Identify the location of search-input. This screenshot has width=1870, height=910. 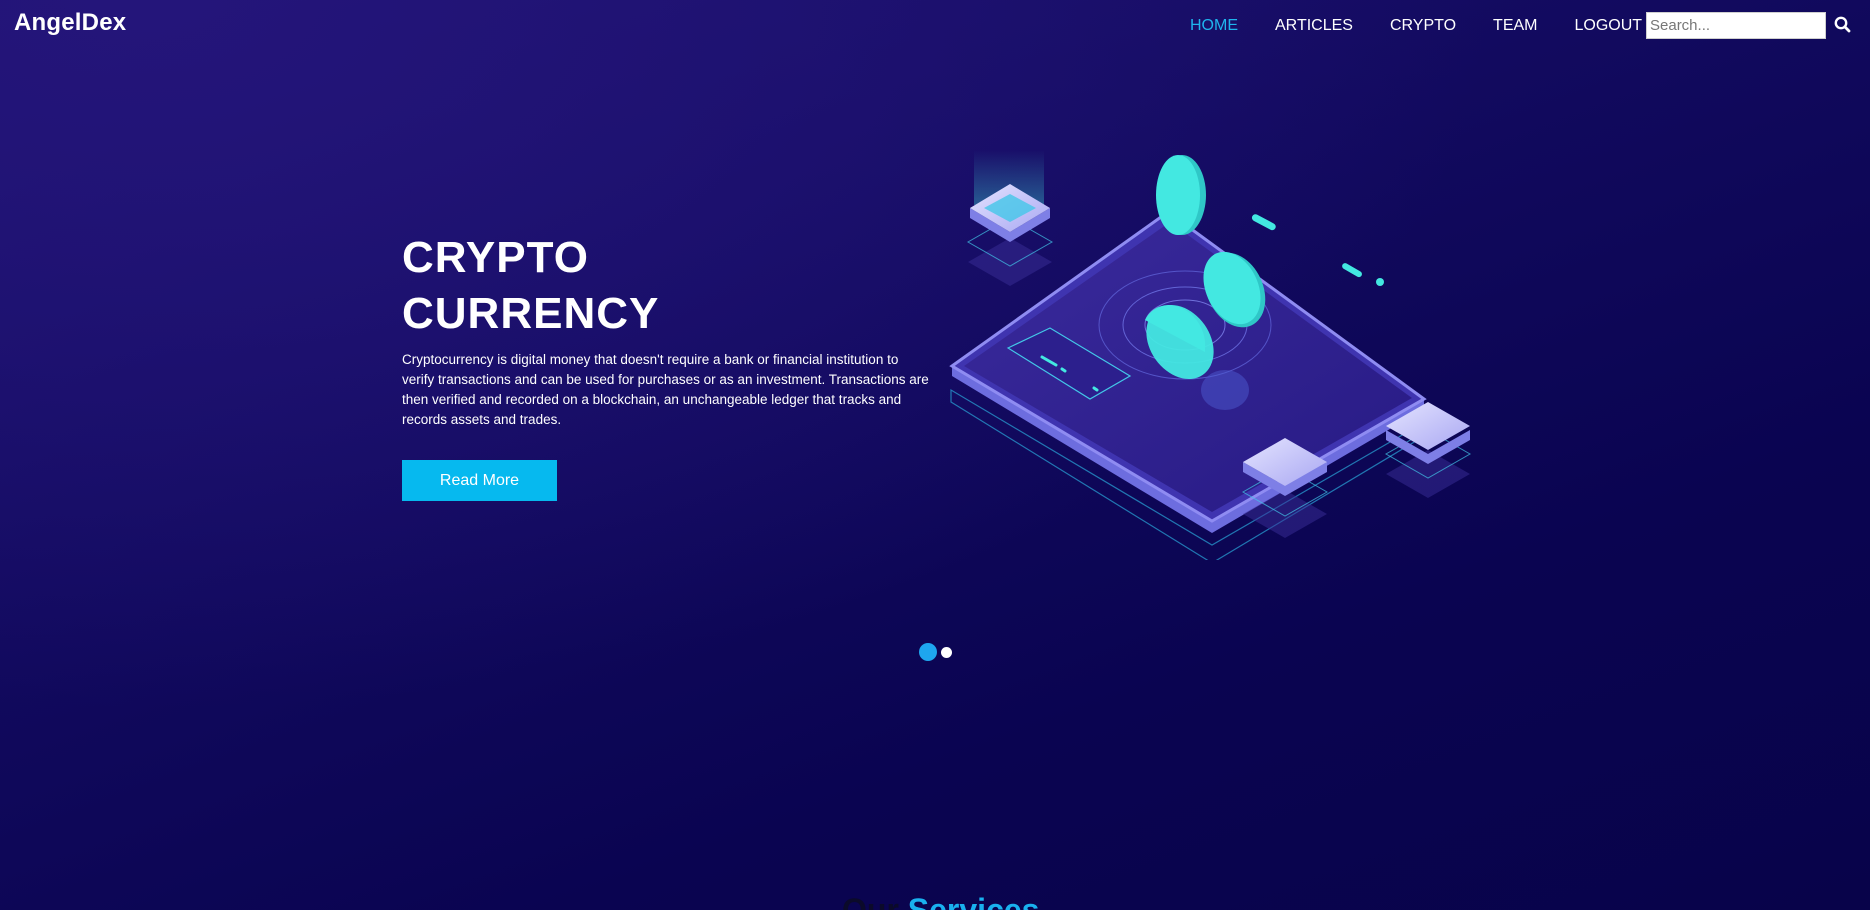
(1736, 25).